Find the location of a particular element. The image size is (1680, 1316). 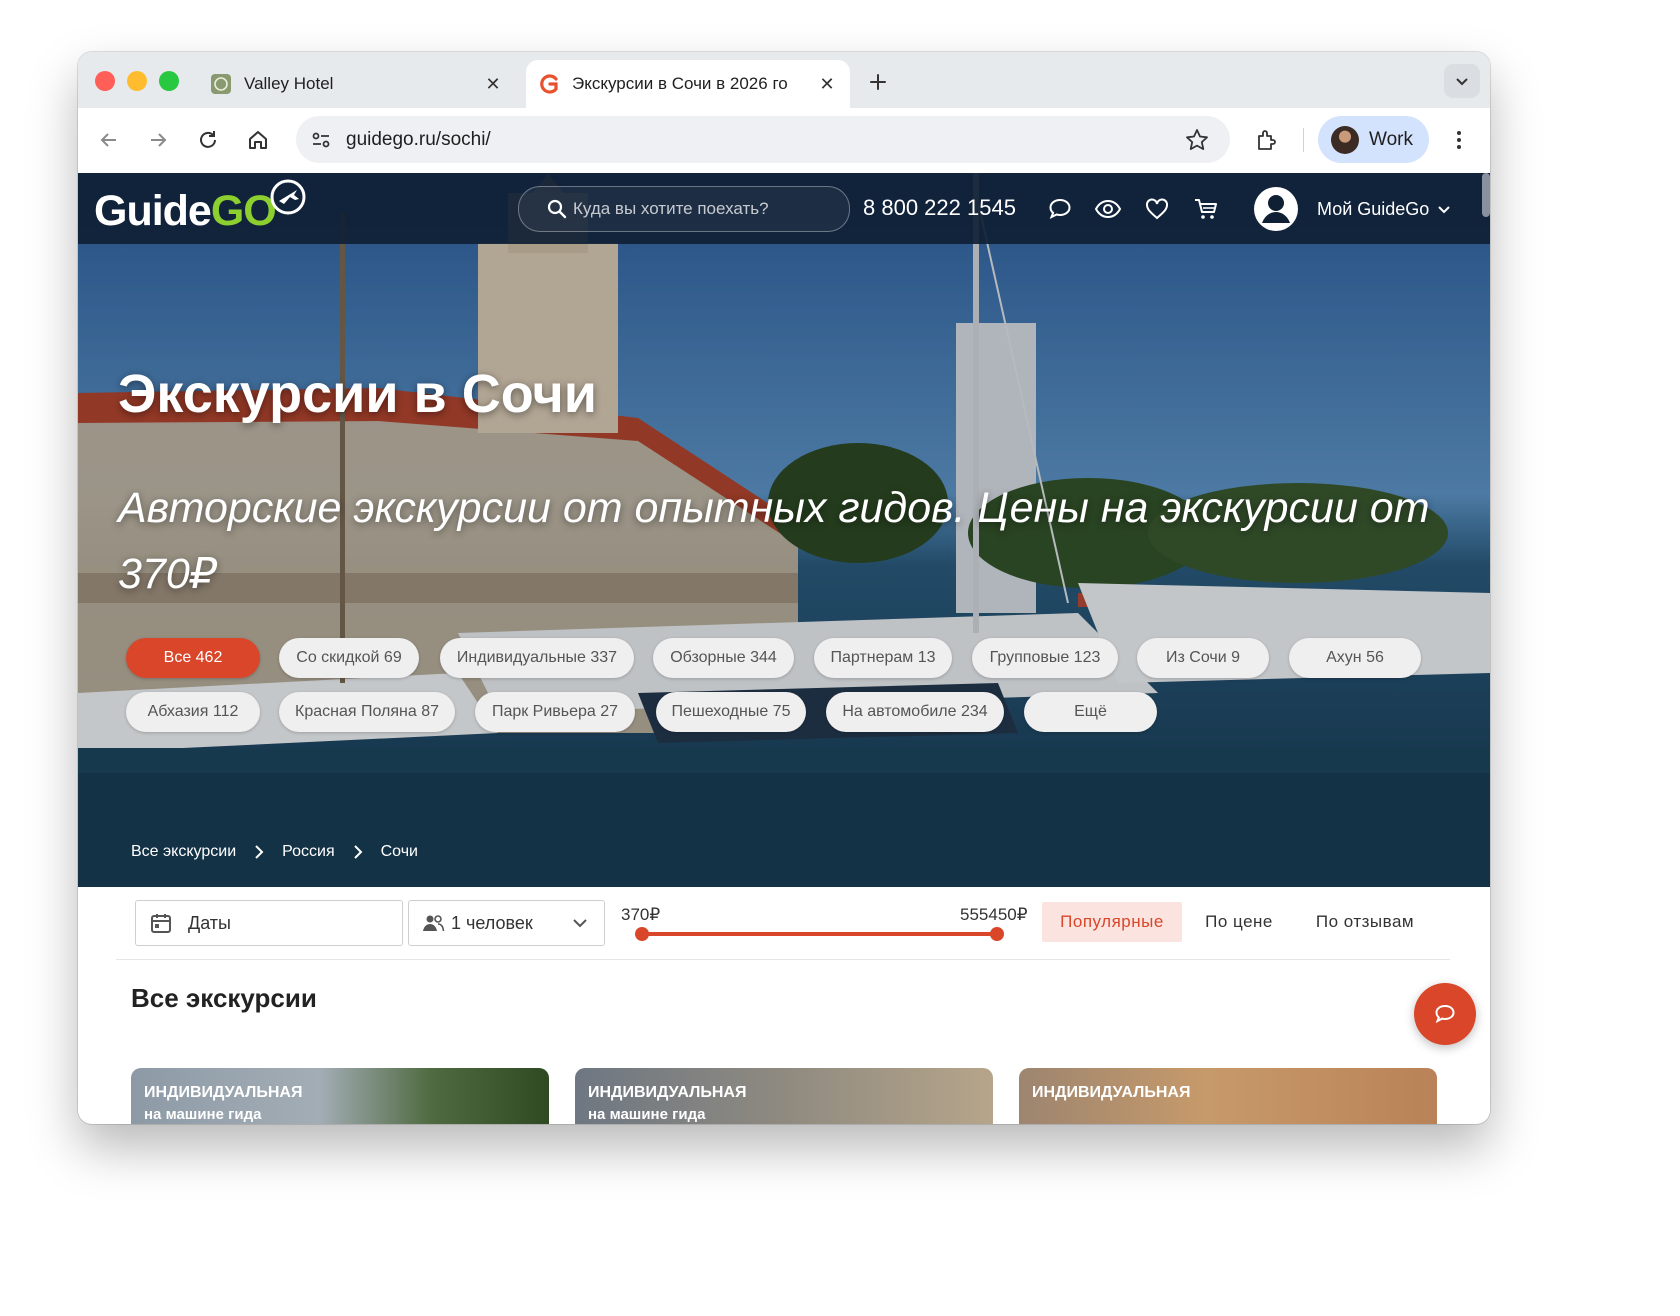

tab-guidego: Экскурсии в Сочи в 2026 го ✕ is located at coordinates (688, 84).